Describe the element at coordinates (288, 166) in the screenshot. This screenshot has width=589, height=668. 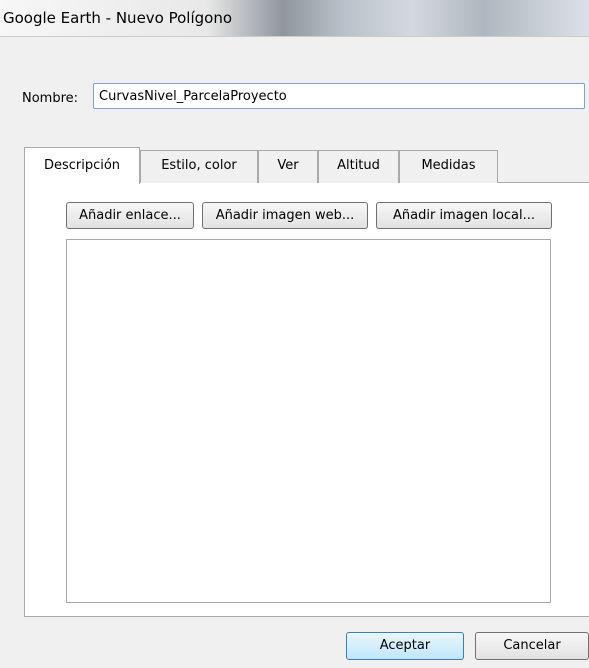
I see `tab-view: Ver` at that location.